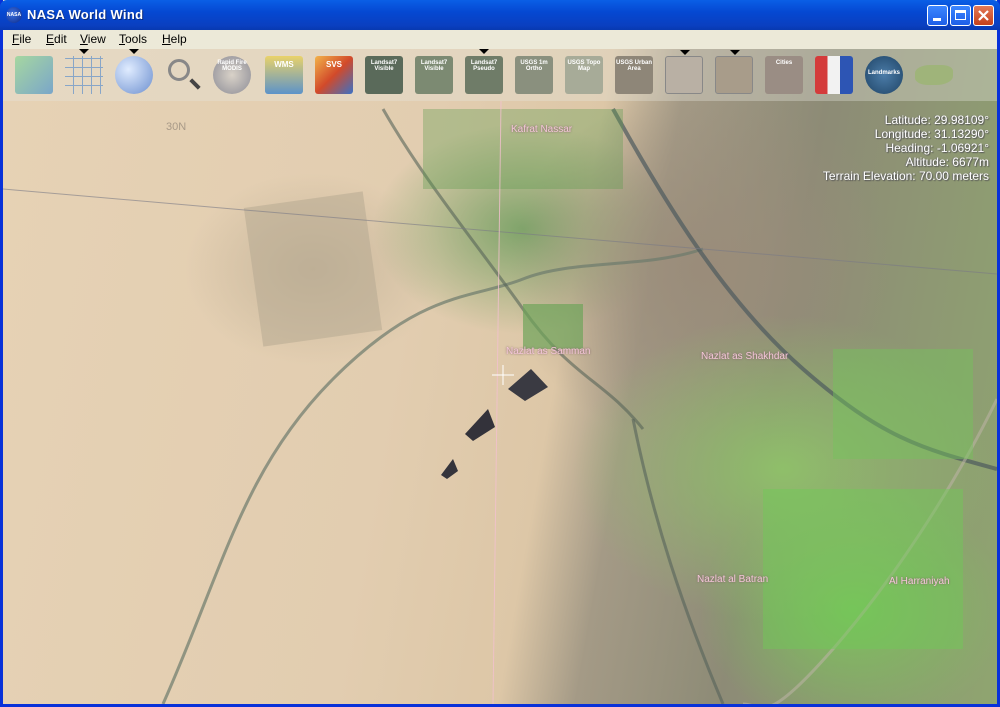 The image size is (1000, 707). What do you see at coordinates (484, 71) in the screenshot?
I see `landsat7-pseudo-icon: Landsat7 Pseudo` at bounding box center [484, 71].